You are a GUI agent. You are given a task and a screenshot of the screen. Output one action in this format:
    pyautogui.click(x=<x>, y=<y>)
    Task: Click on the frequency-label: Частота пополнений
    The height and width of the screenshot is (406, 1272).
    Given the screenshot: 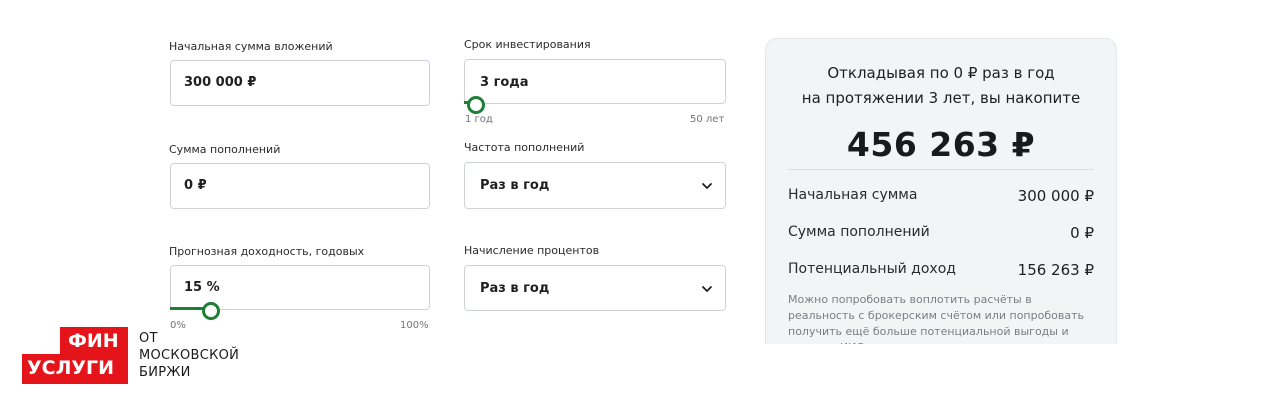 What is the action you would take?
    pyautogui.click(x=524, y=147)
    